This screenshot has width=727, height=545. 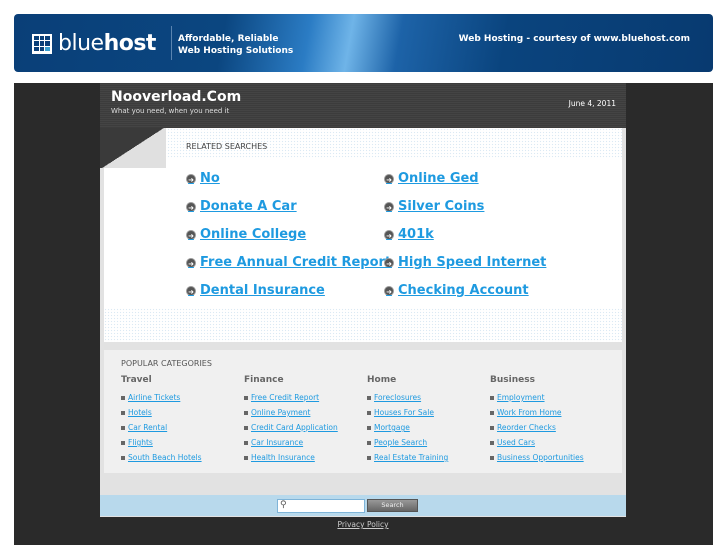 I want to click on category-link: Employment, so click(x=537, y=397).